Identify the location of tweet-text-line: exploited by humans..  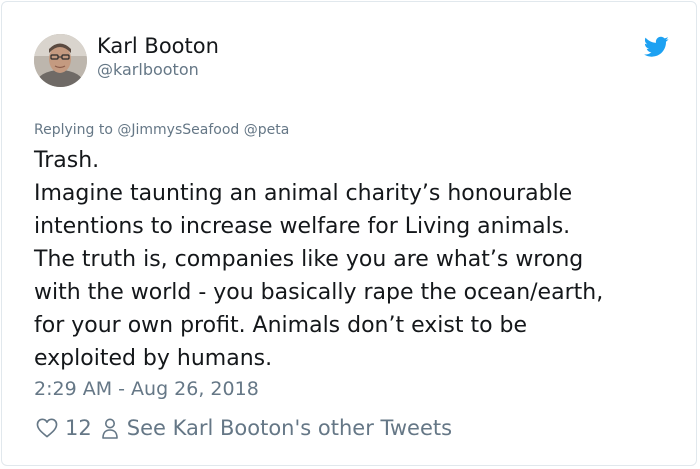
(153, 358).